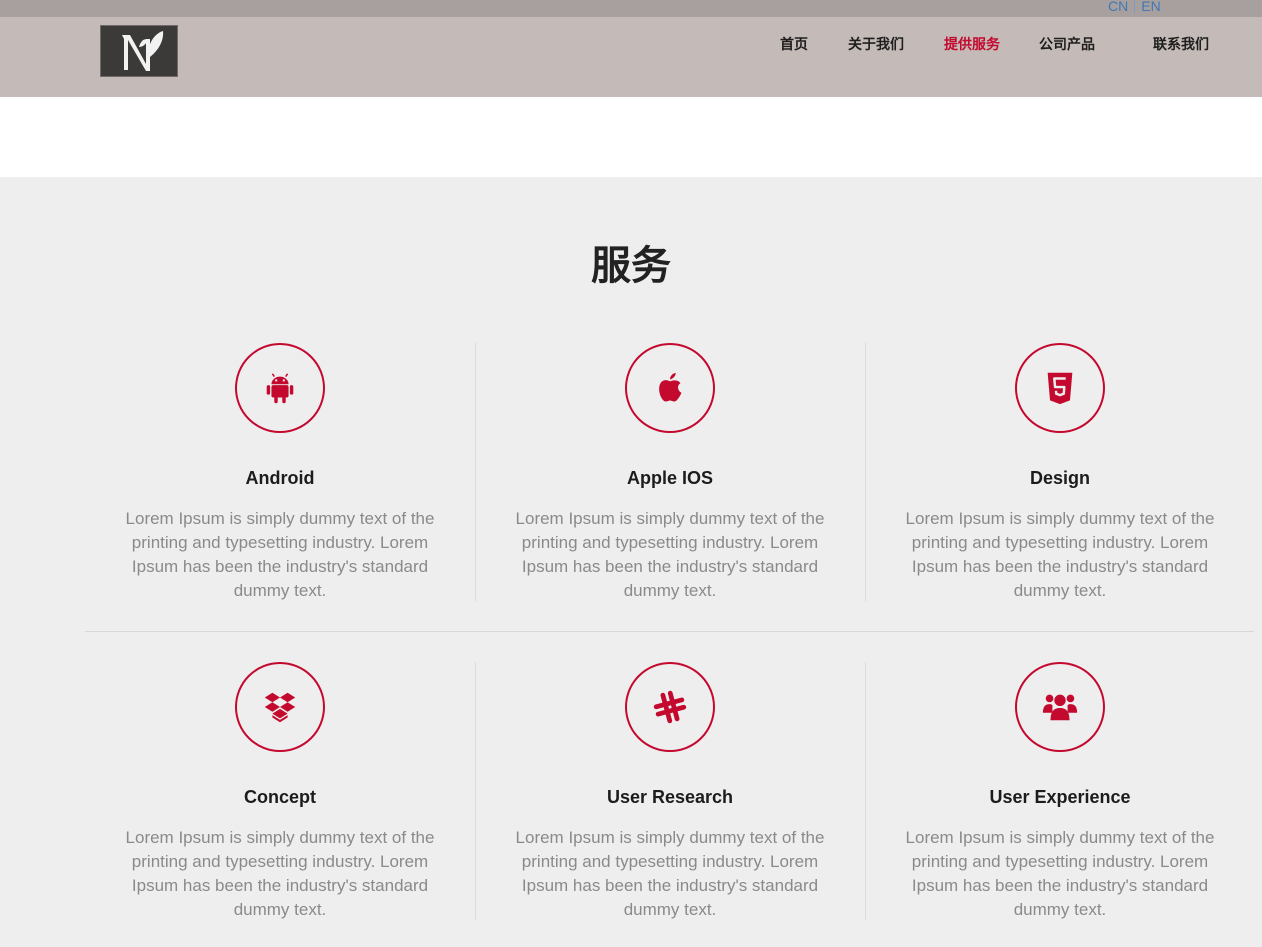  I want to click on users-icon, so click(1060, 707).